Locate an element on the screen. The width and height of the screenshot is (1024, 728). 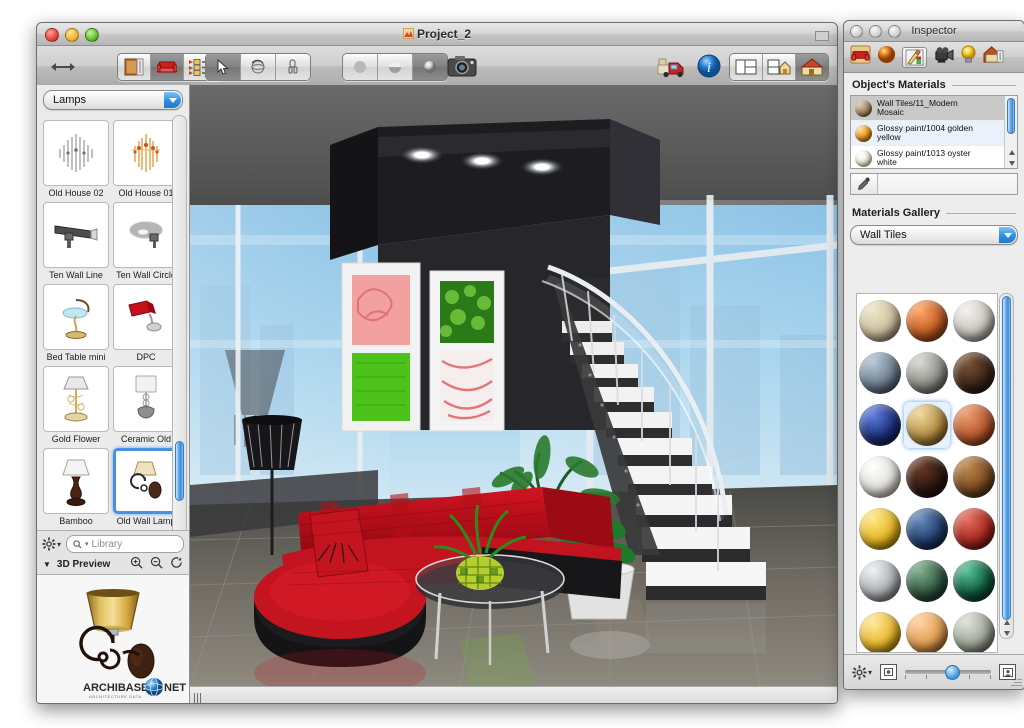
flat-shading-button is located at coordinates (360, 67).